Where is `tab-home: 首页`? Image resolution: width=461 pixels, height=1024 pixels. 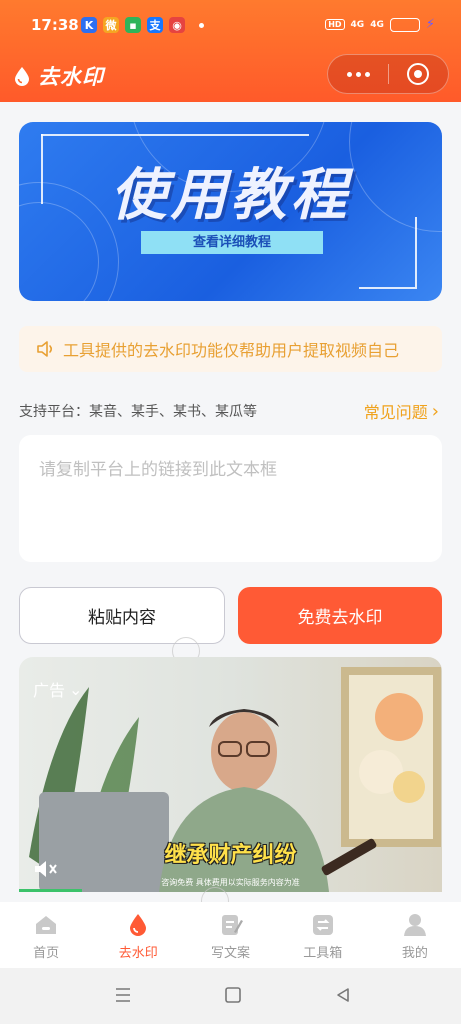 tab-home: 首页 is located at coordinates (46, 935).